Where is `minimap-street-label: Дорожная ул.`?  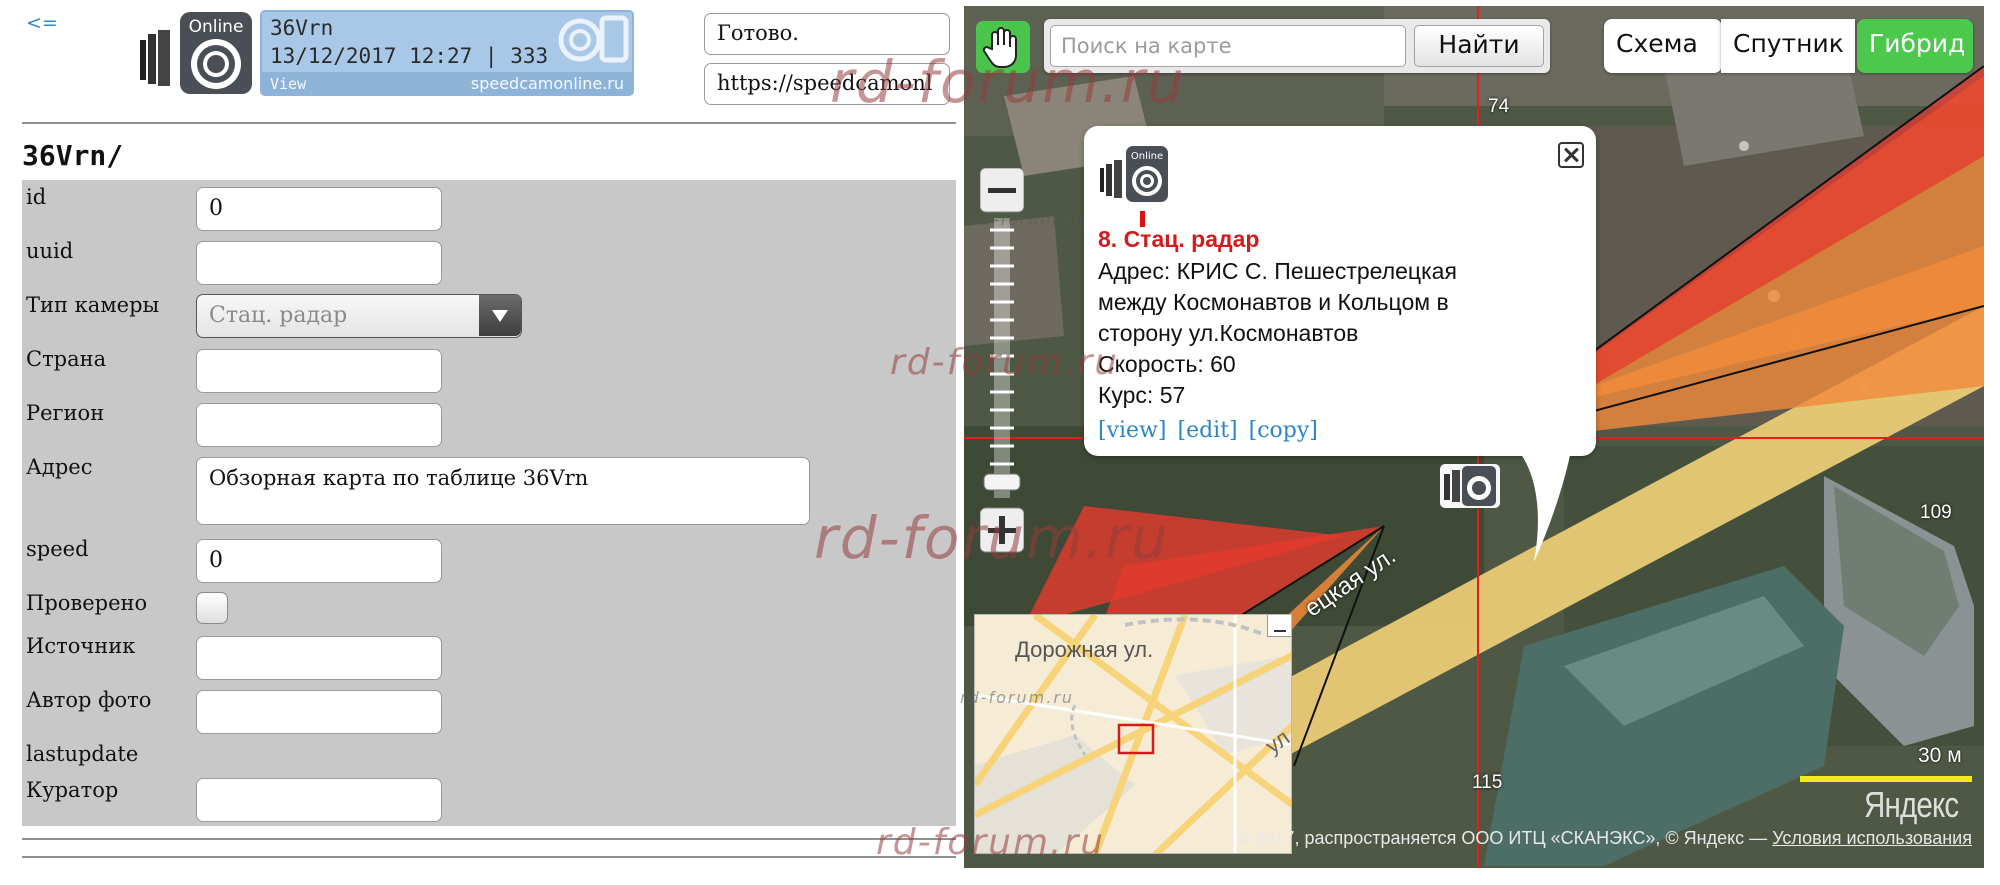
minimap-street-label: Дорожная ул. is located at coordinates (1084, 649).